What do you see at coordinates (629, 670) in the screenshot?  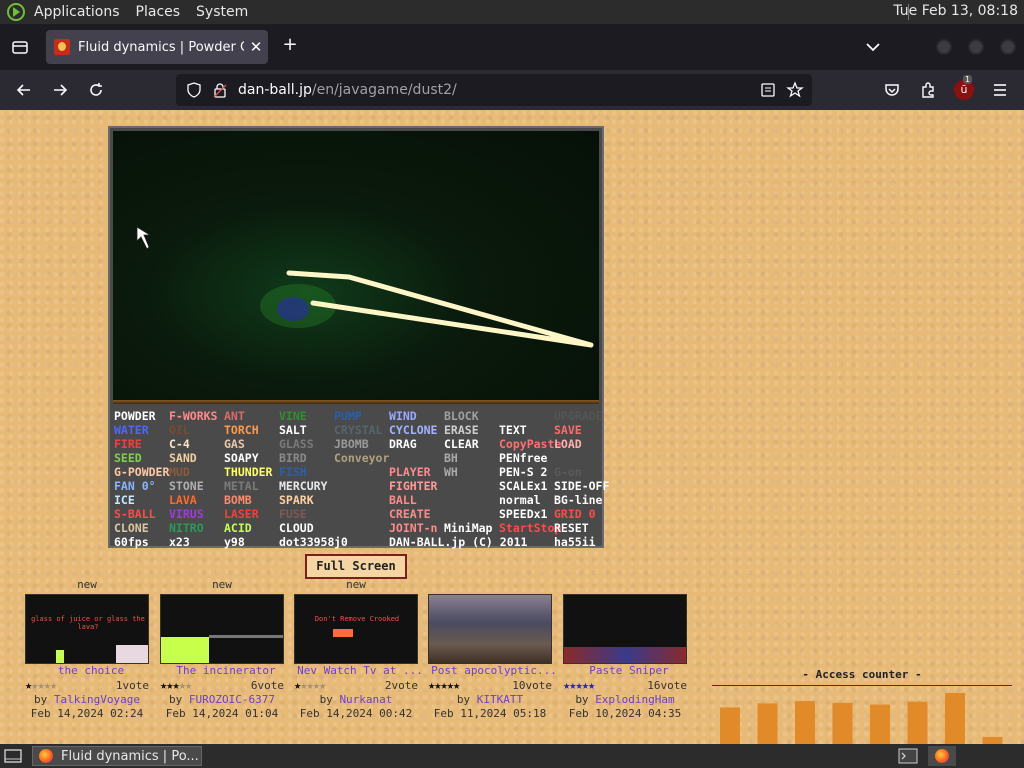 I see `upload-title-link: Paste Sniper` at bounding box center [629, 670].